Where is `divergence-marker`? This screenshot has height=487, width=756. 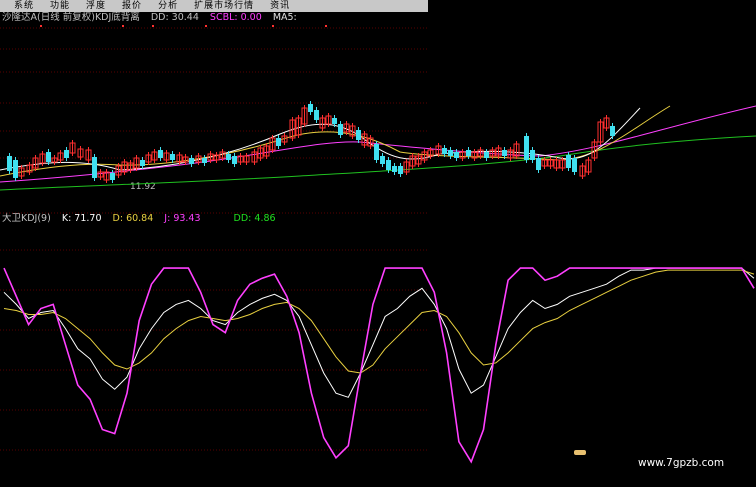
divergence-marker is located at coordinates (580, 452).